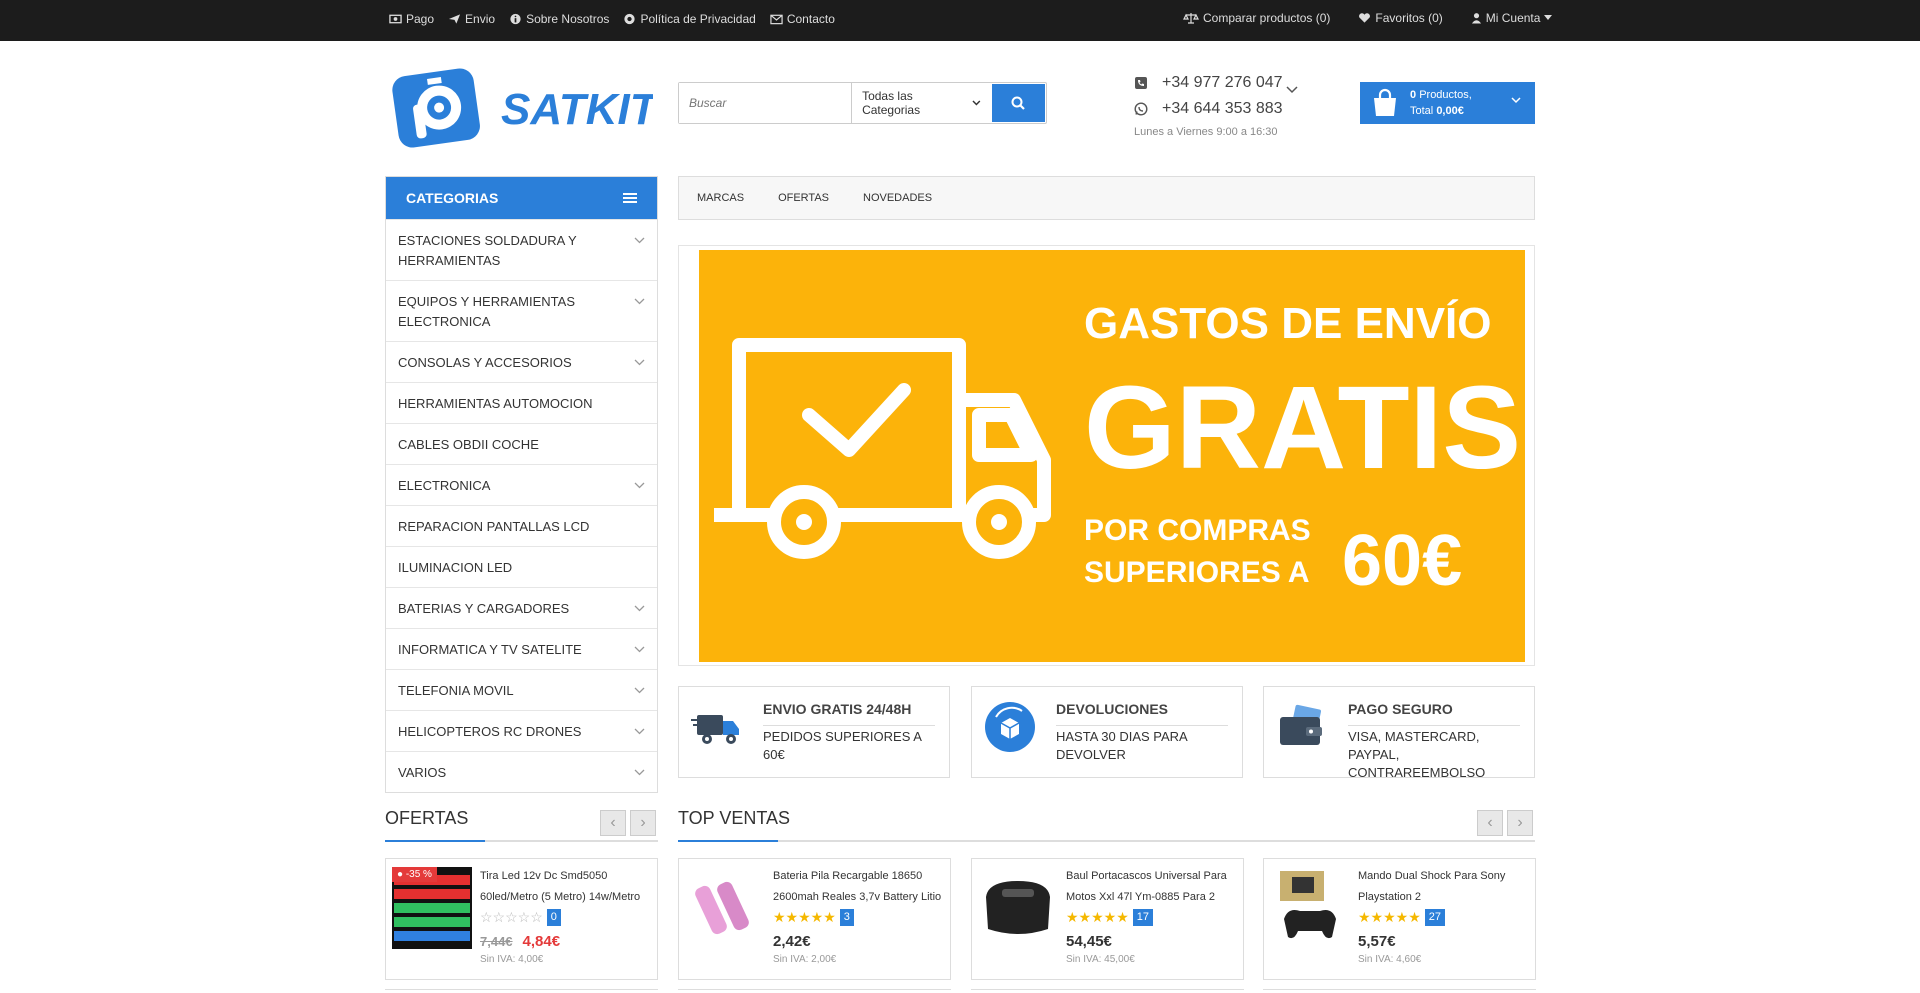  Describe the element at coordinates (1197, 530) in the screenshot. I see `banner-line3: POR COMPRAS` at that location.